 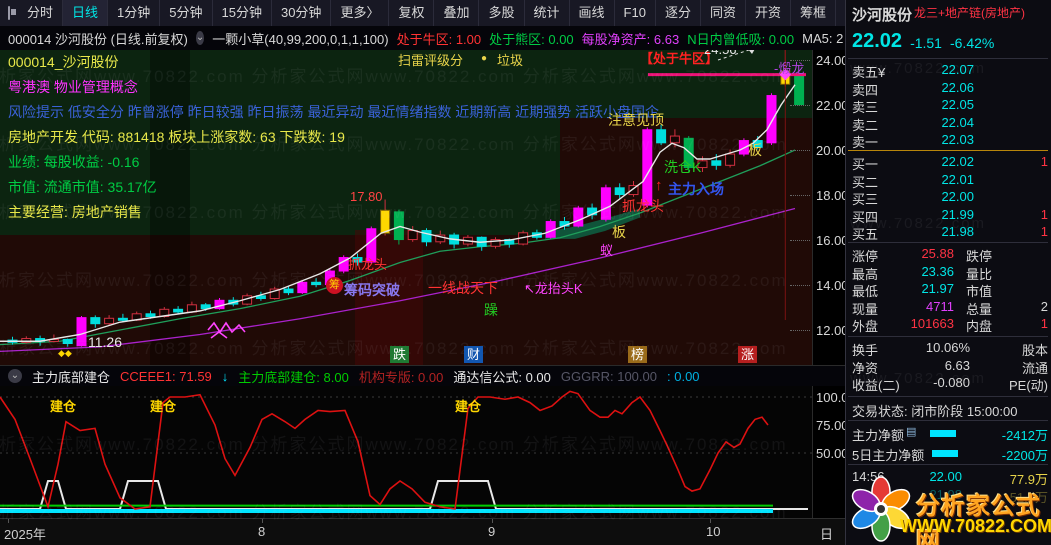 What do you see at coordinates (608, 376) in the screenshot?
I see `indicator-header-segment: GGGRR: 100.00` at bounding box center [608, 376].